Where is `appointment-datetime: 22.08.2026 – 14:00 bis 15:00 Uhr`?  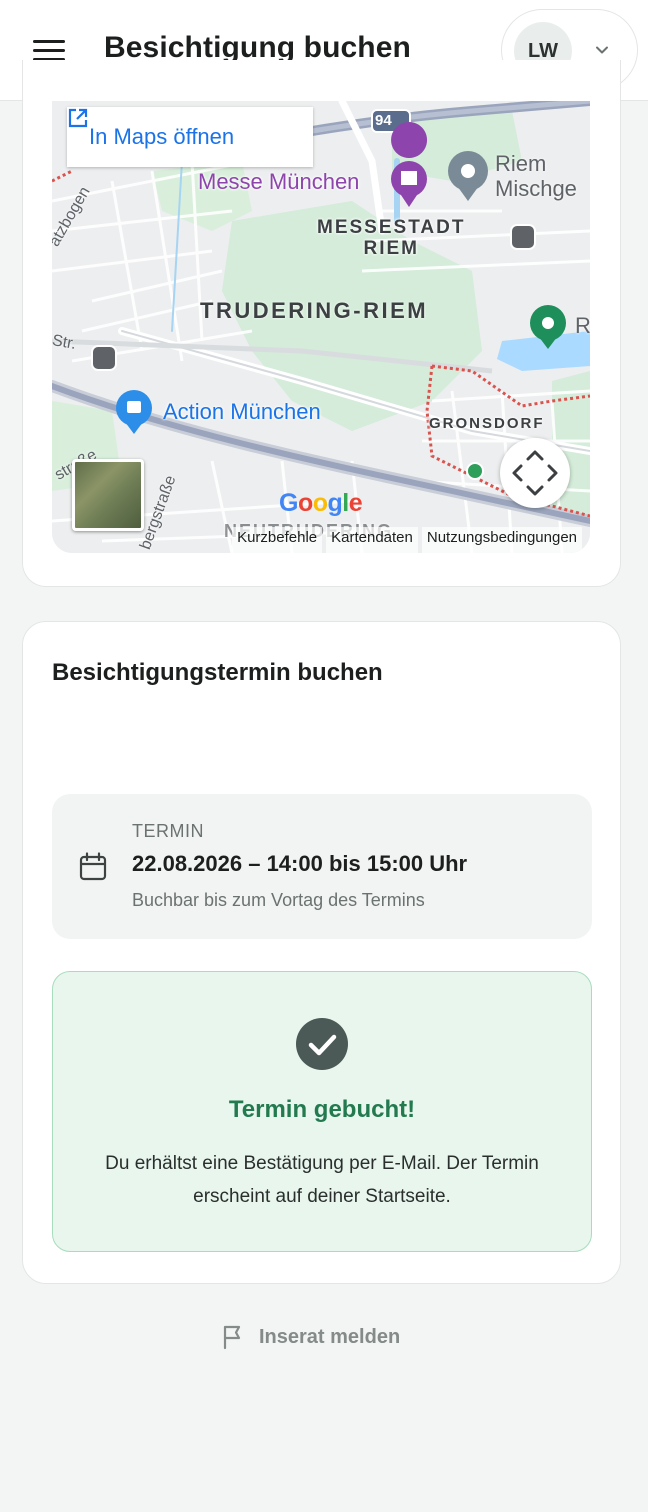
appointment-datetime: 22.08.2026 – 14:00 bis 15:00 Uhr is located at coordinates (300, 863).